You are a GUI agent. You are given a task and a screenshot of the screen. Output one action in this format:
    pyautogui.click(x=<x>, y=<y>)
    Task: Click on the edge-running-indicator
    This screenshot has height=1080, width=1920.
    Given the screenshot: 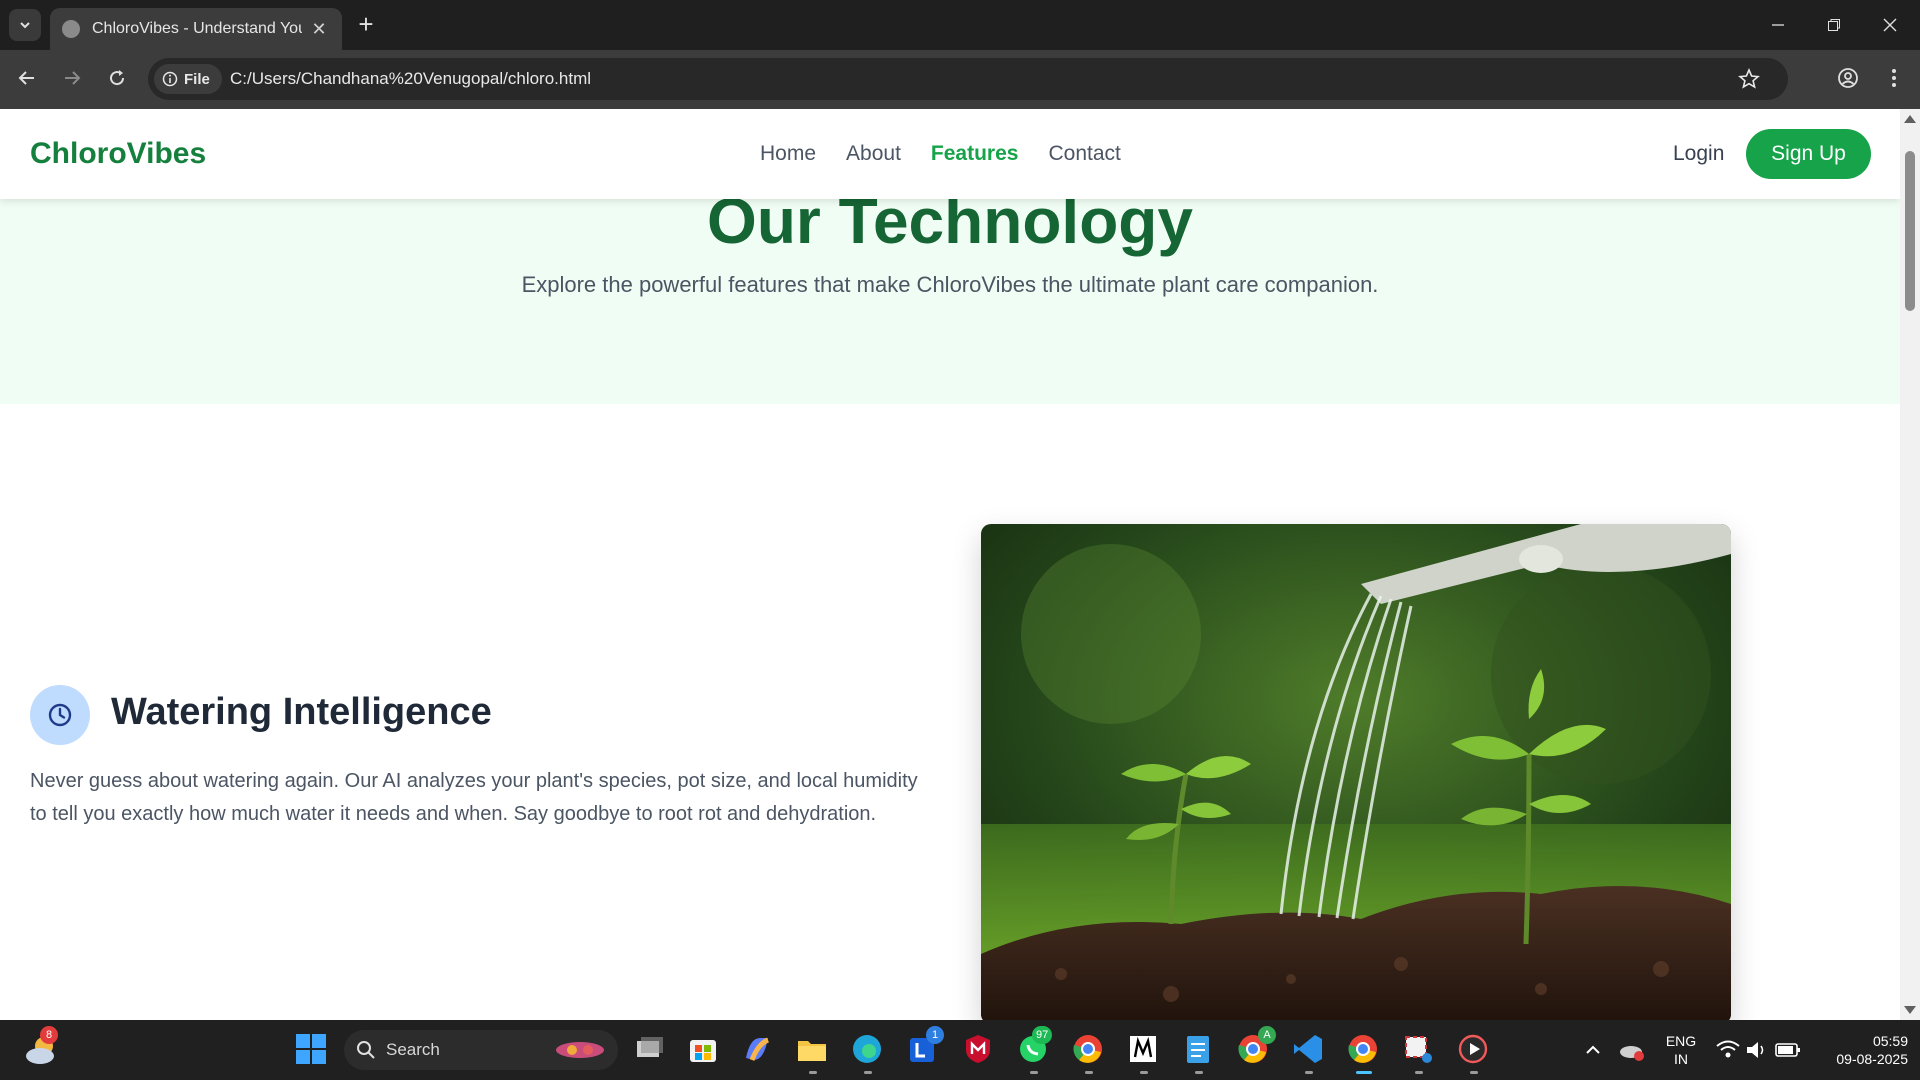 What is the action you would take?
    pyautogui.click(x=868, y=1072)
    